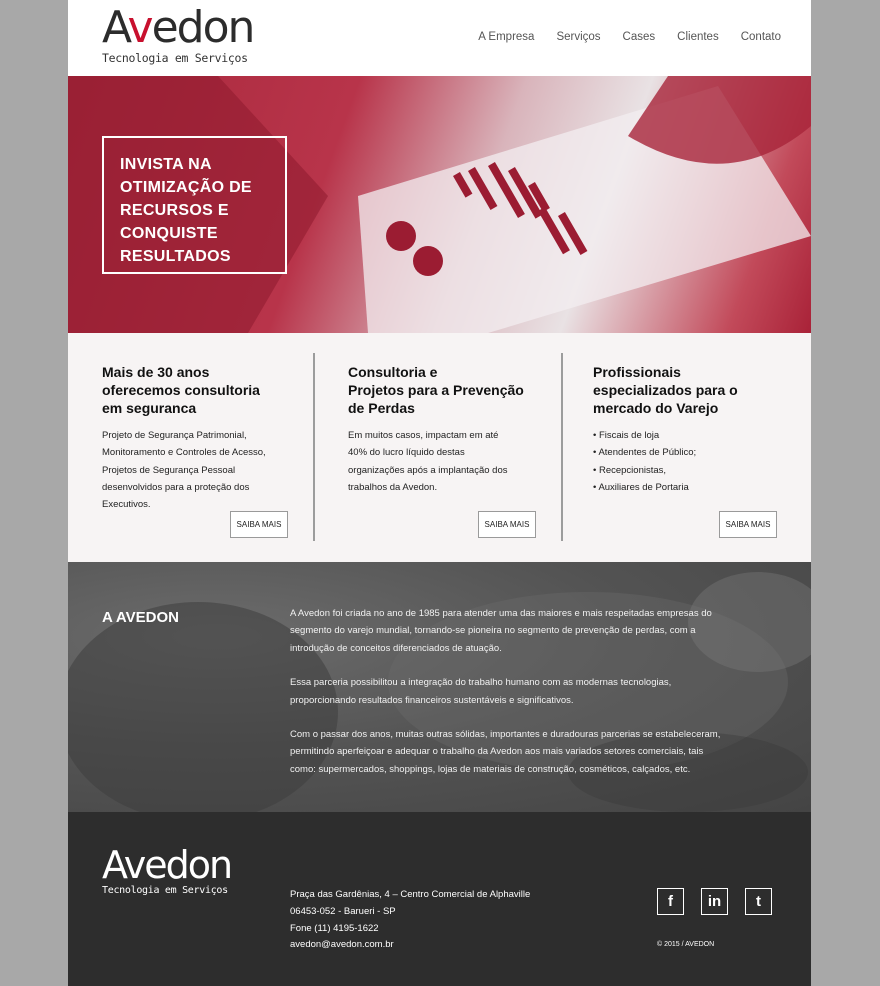  What do you see at coordinates (167, 865) in the screenshot?
I see `footer-logo-wordmark: Avedon` at bounding box center [167, 865].